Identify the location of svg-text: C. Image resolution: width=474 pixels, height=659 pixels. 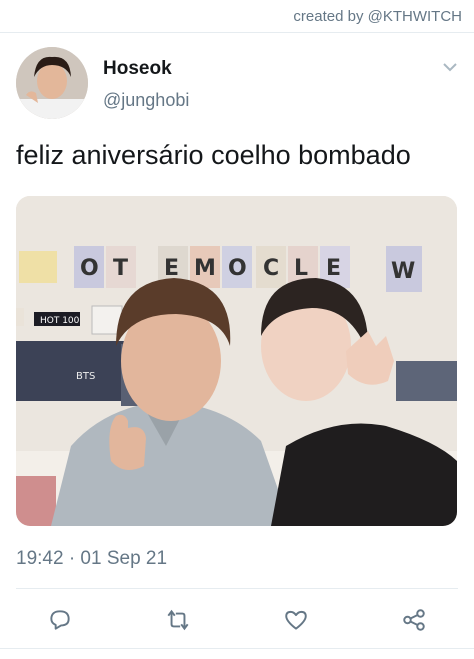
(271, 268).